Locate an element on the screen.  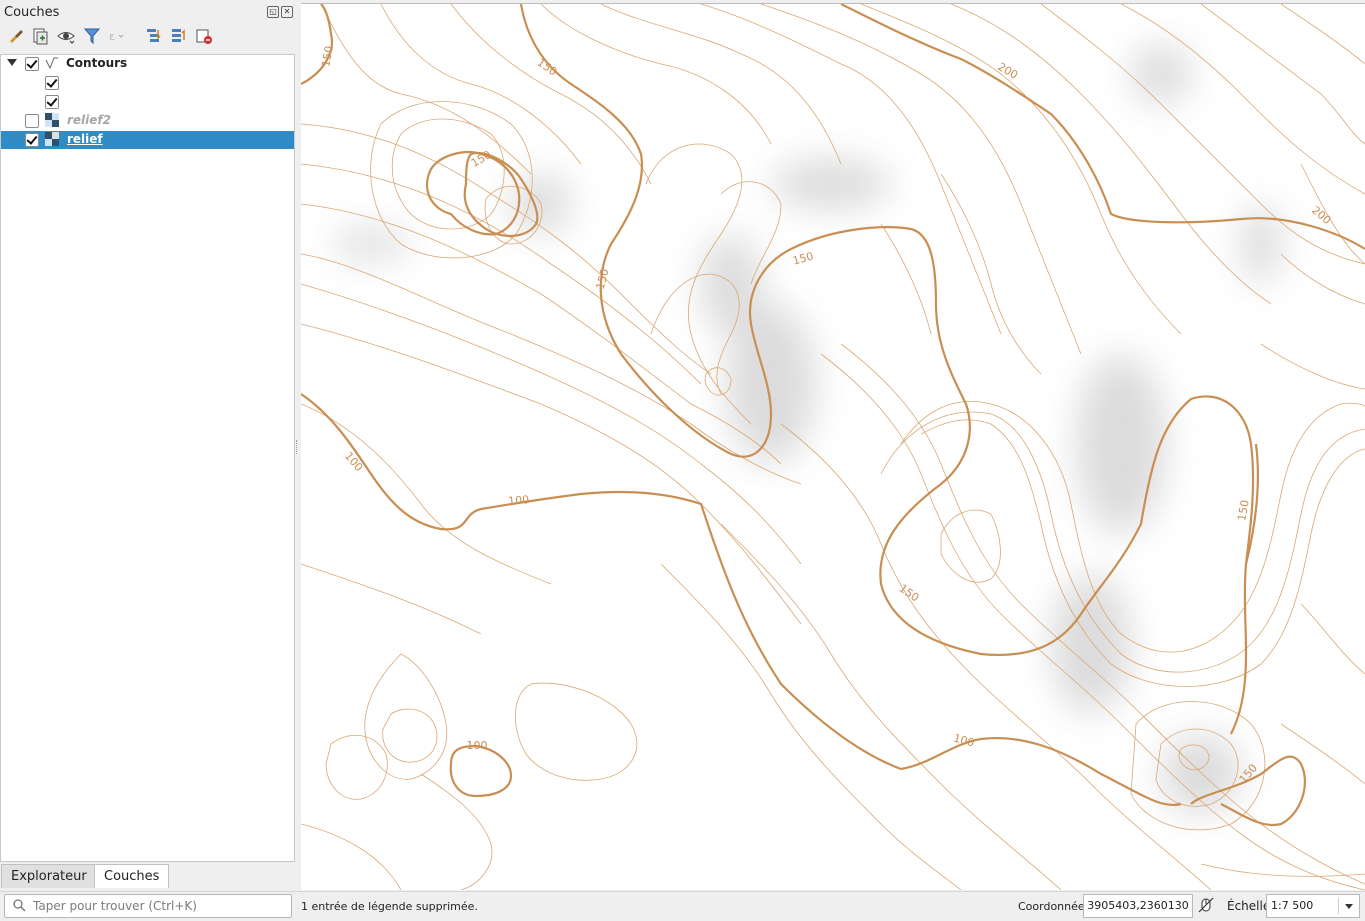
layer-row-relief2: relief2 is located at coordinates (147, 121).